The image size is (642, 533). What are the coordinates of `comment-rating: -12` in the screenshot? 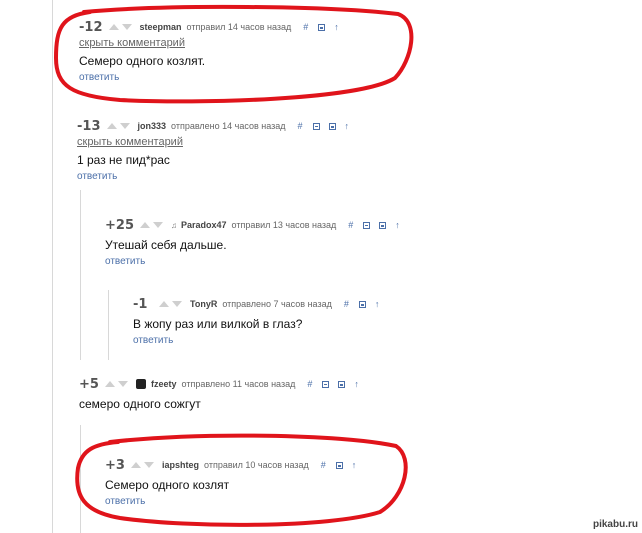 It's located at (91, 27).